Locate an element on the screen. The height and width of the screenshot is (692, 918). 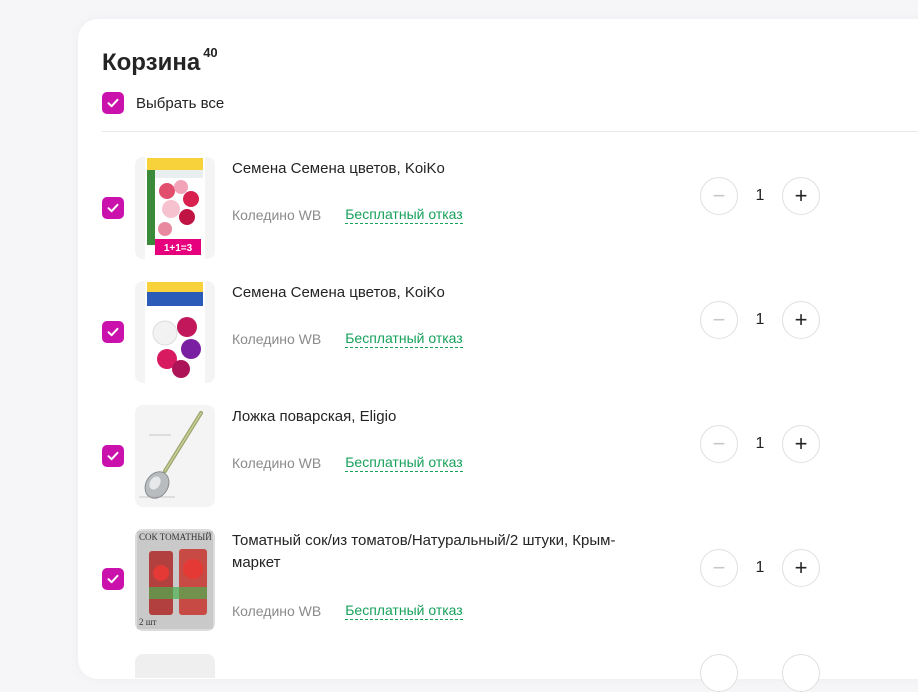
select-all: Выбрать все is located at coordinates (163, 103).